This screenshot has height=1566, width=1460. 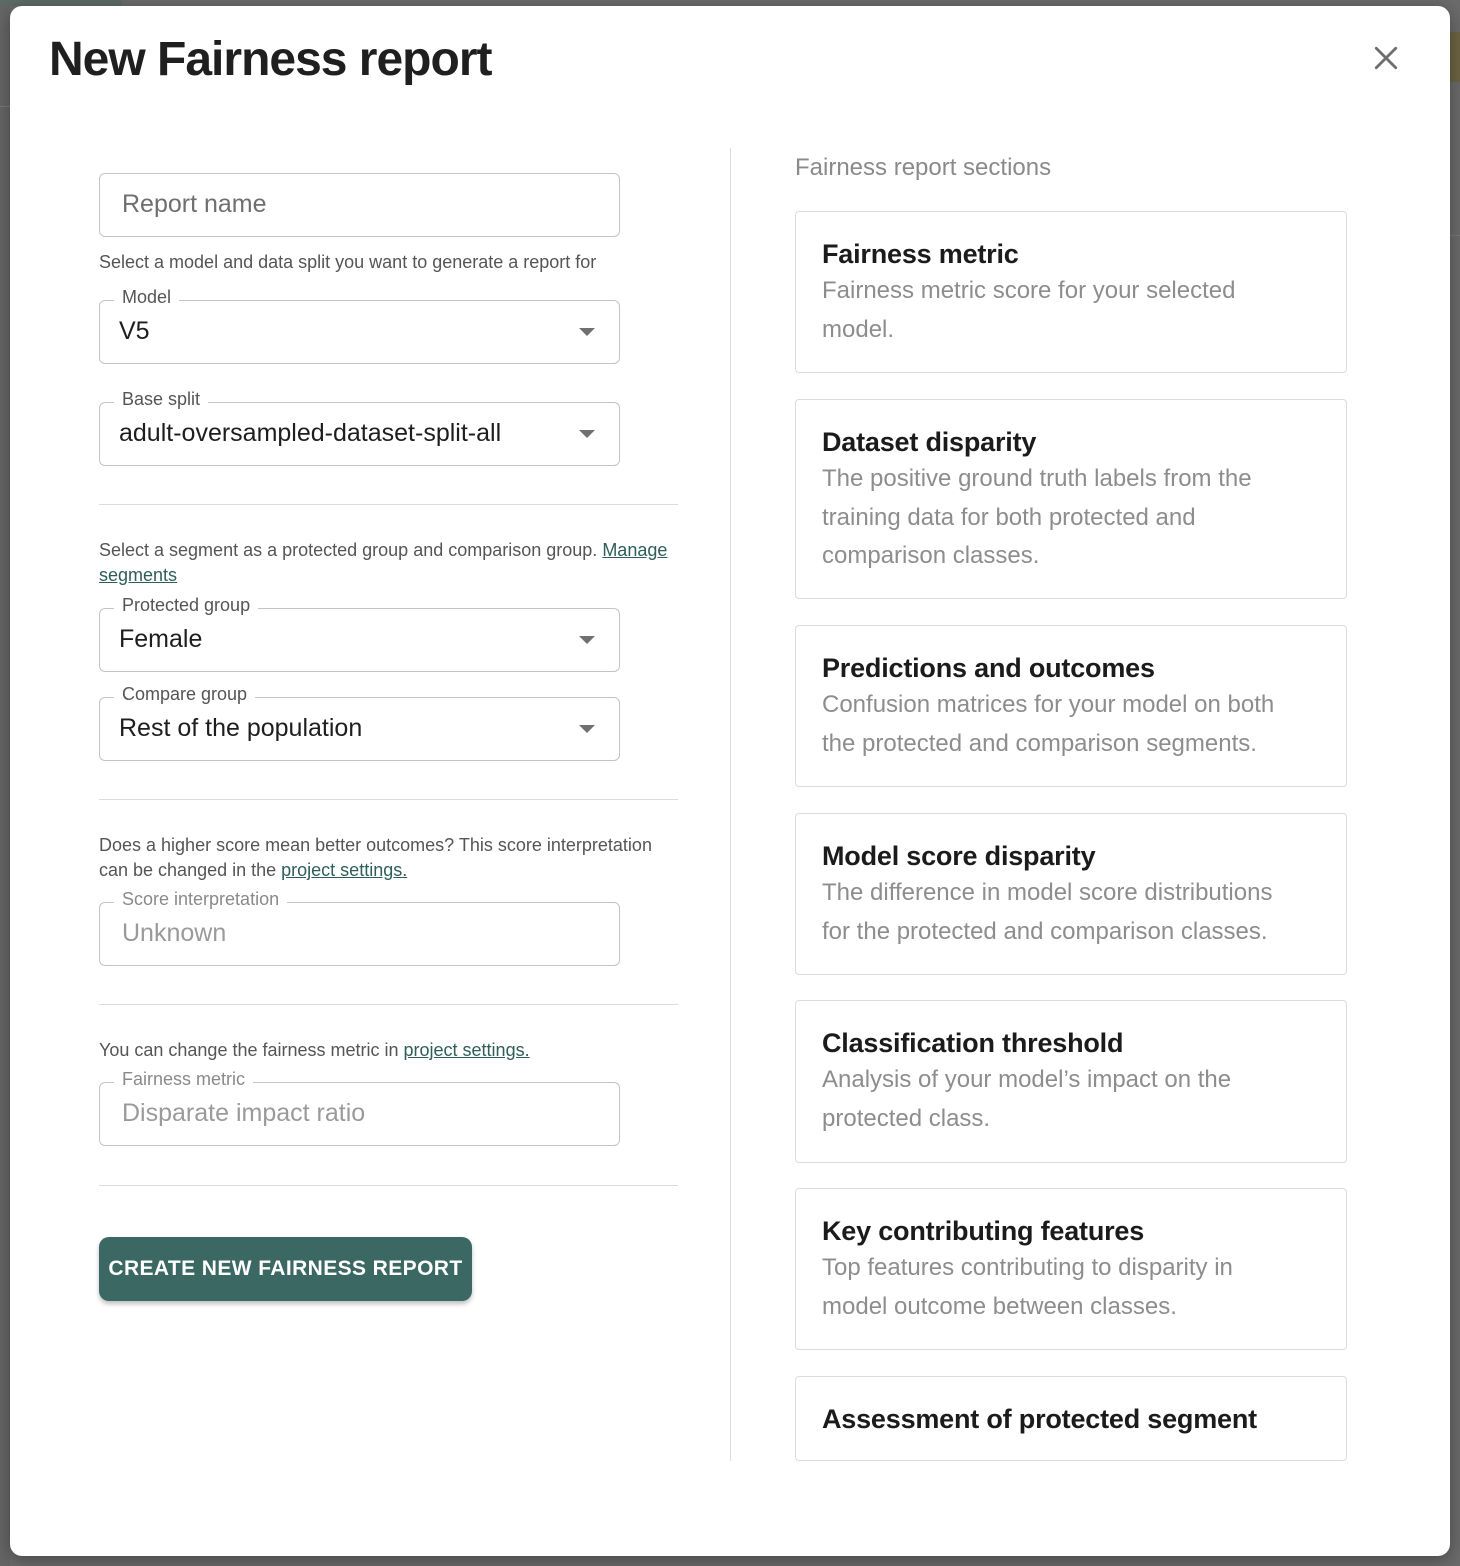 I want to click on compare-group-select: Compare group Rest of the population, so click(x=359, y=722).